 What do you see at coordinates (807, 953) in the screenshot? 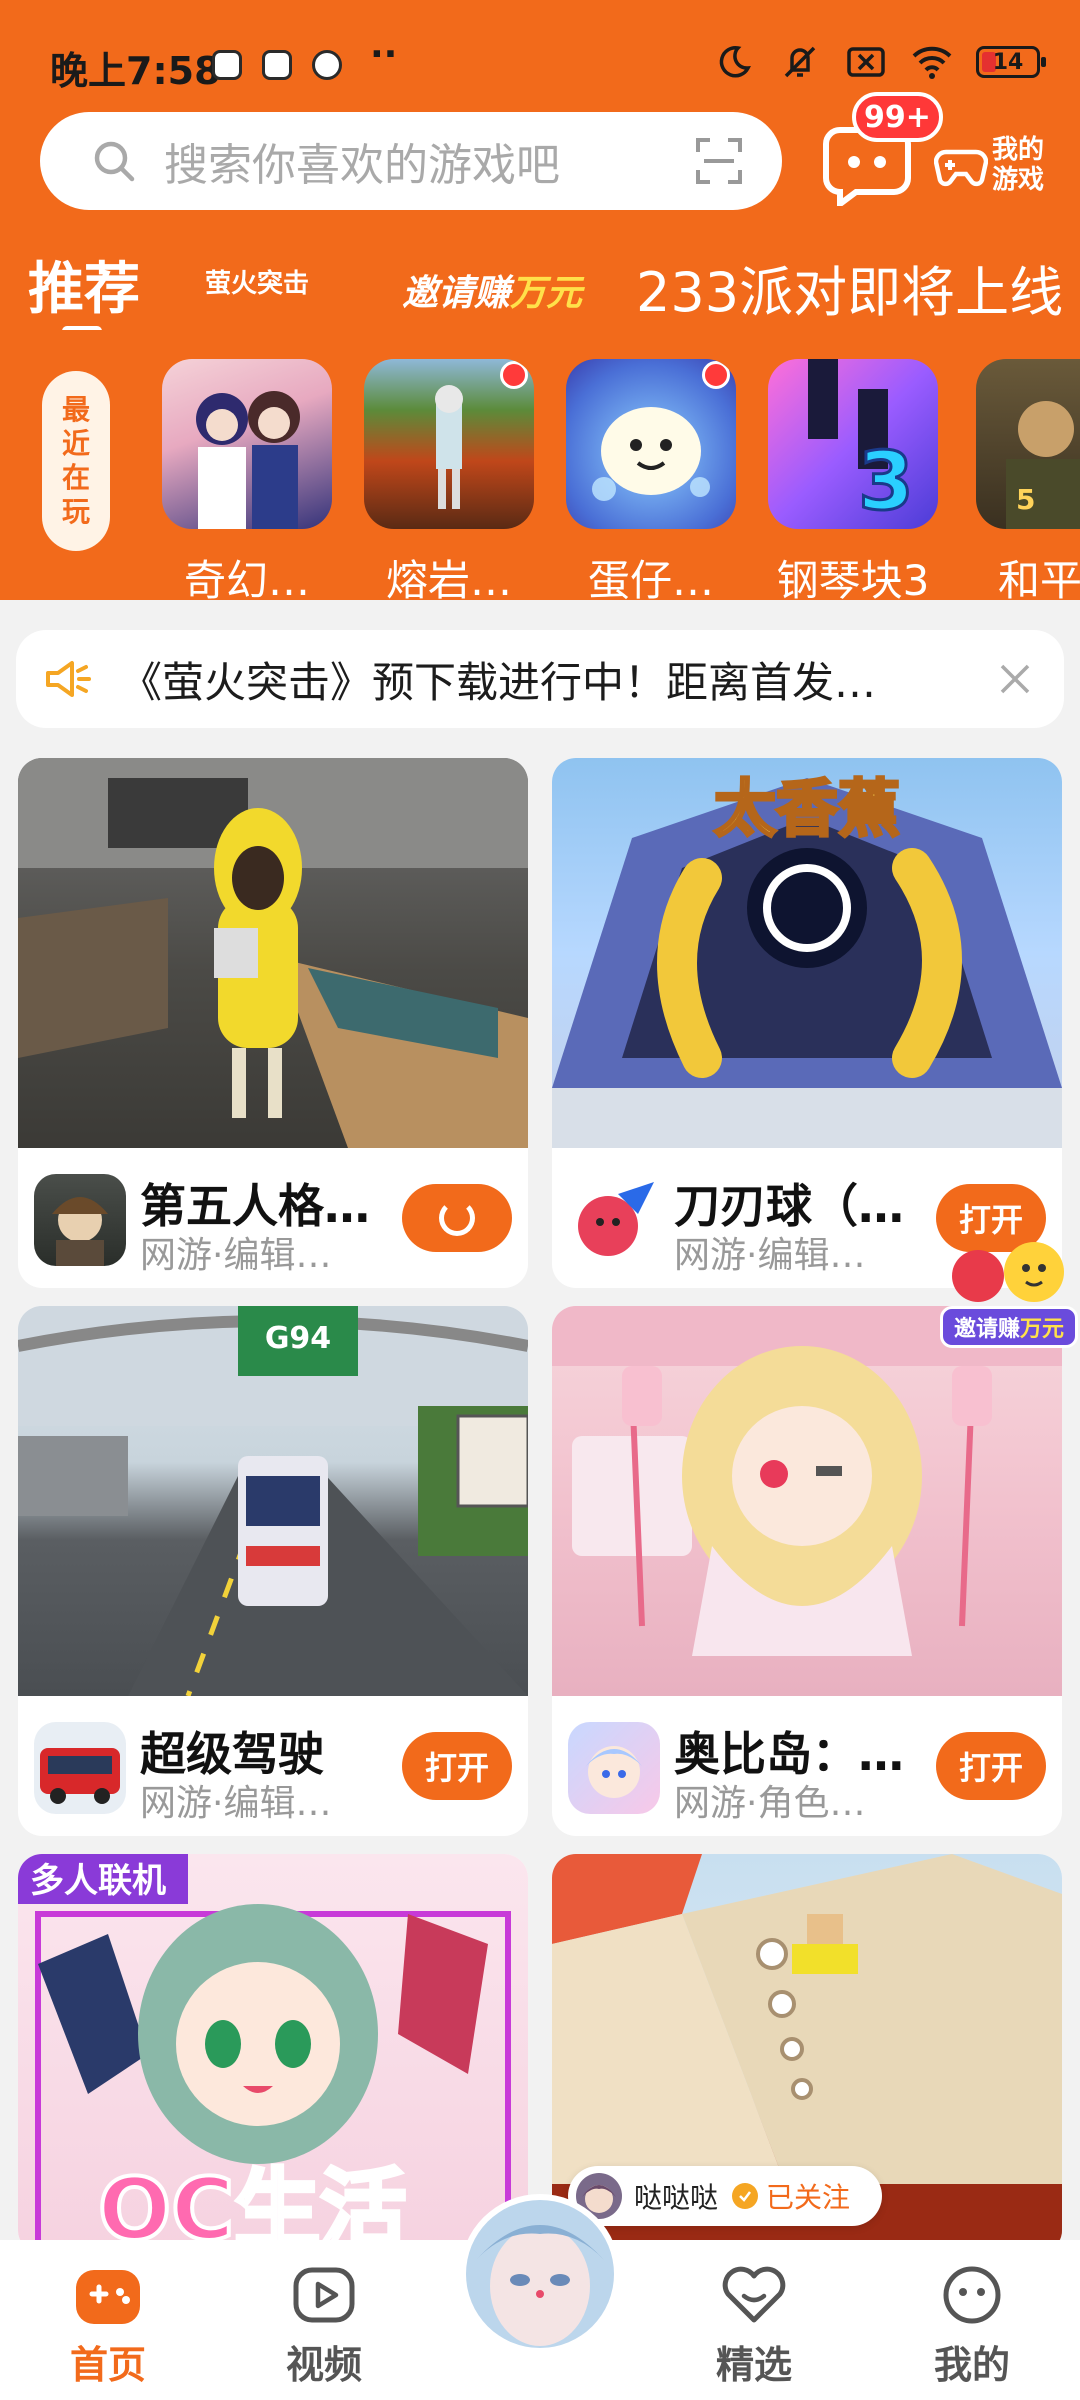
I see `game-cover-image: 太香蕉` at bounding box center [807, 953].